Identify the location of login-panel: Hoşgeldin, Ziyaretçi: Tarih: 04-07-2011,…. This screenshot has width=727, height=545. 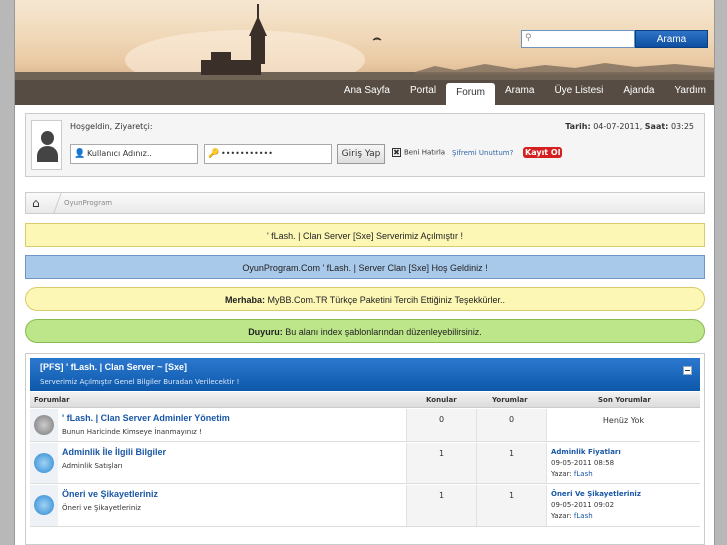
(365, 145).